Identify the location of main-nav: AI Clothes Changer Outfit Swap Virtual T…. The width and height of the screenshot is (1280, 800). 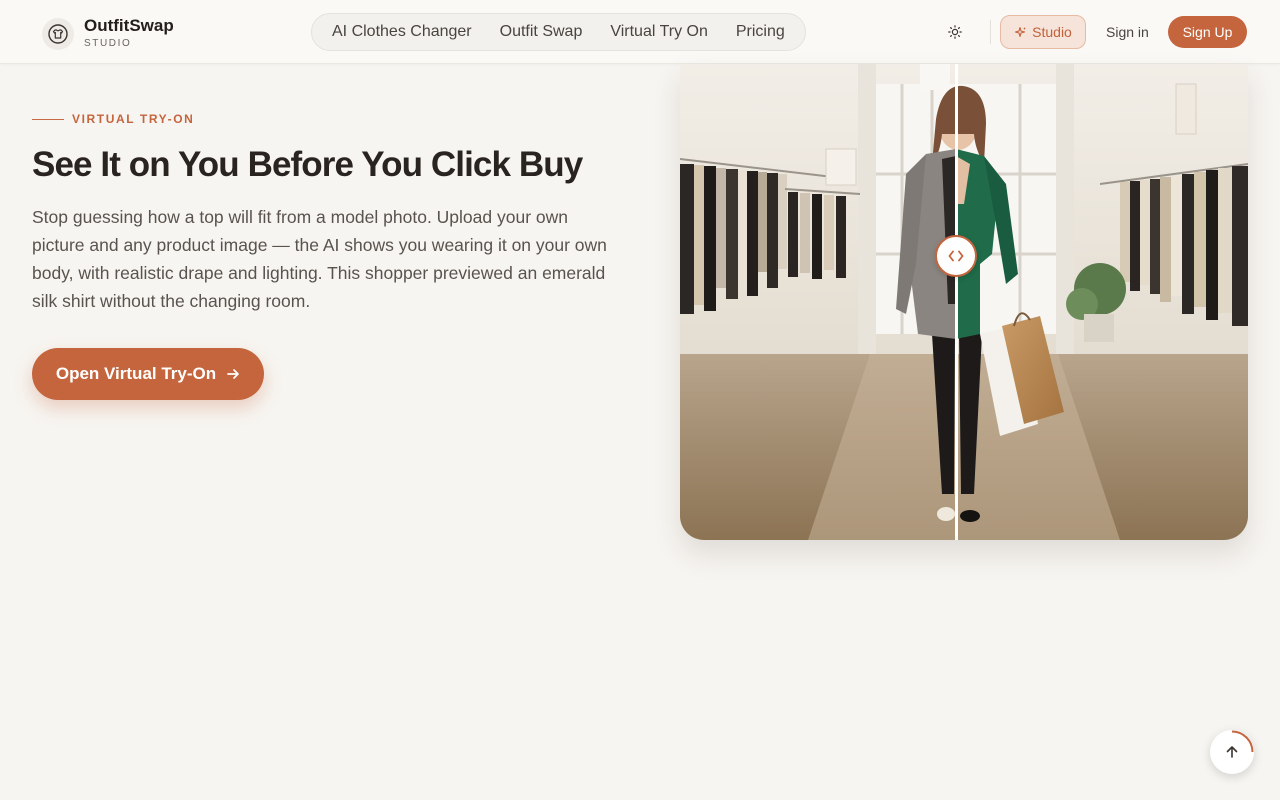
(558, 32).